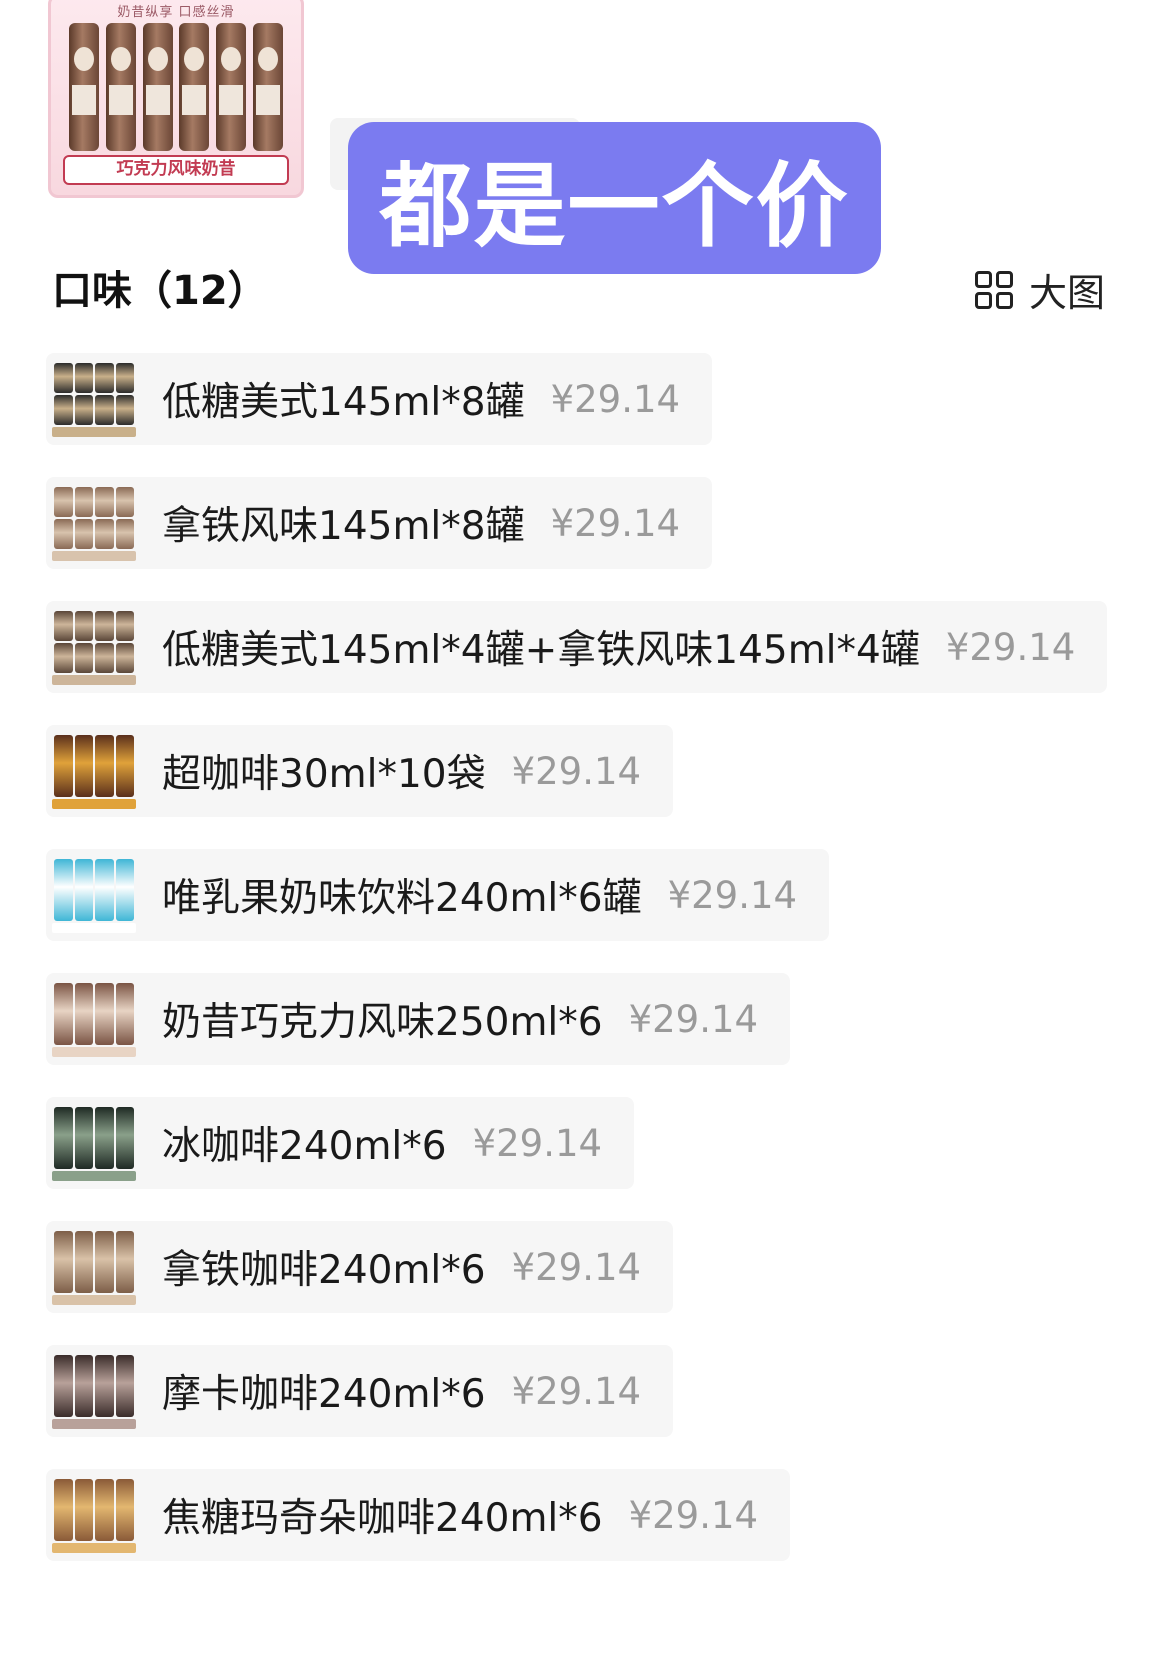  I want to click on flavor-option: 低糖美式145ml*4罐+拿铁风味145ml*4罐 ¥29.14, so click(577, 647).